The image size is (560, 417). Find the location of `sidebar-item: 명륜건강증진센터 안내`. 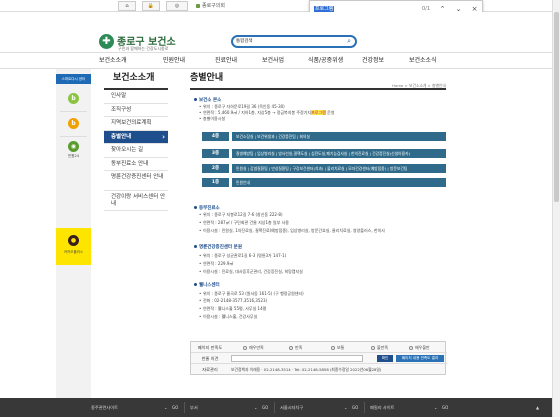

sidebar-item: 명륜건강증진센터 안내 is located at coordinates (136, 181).